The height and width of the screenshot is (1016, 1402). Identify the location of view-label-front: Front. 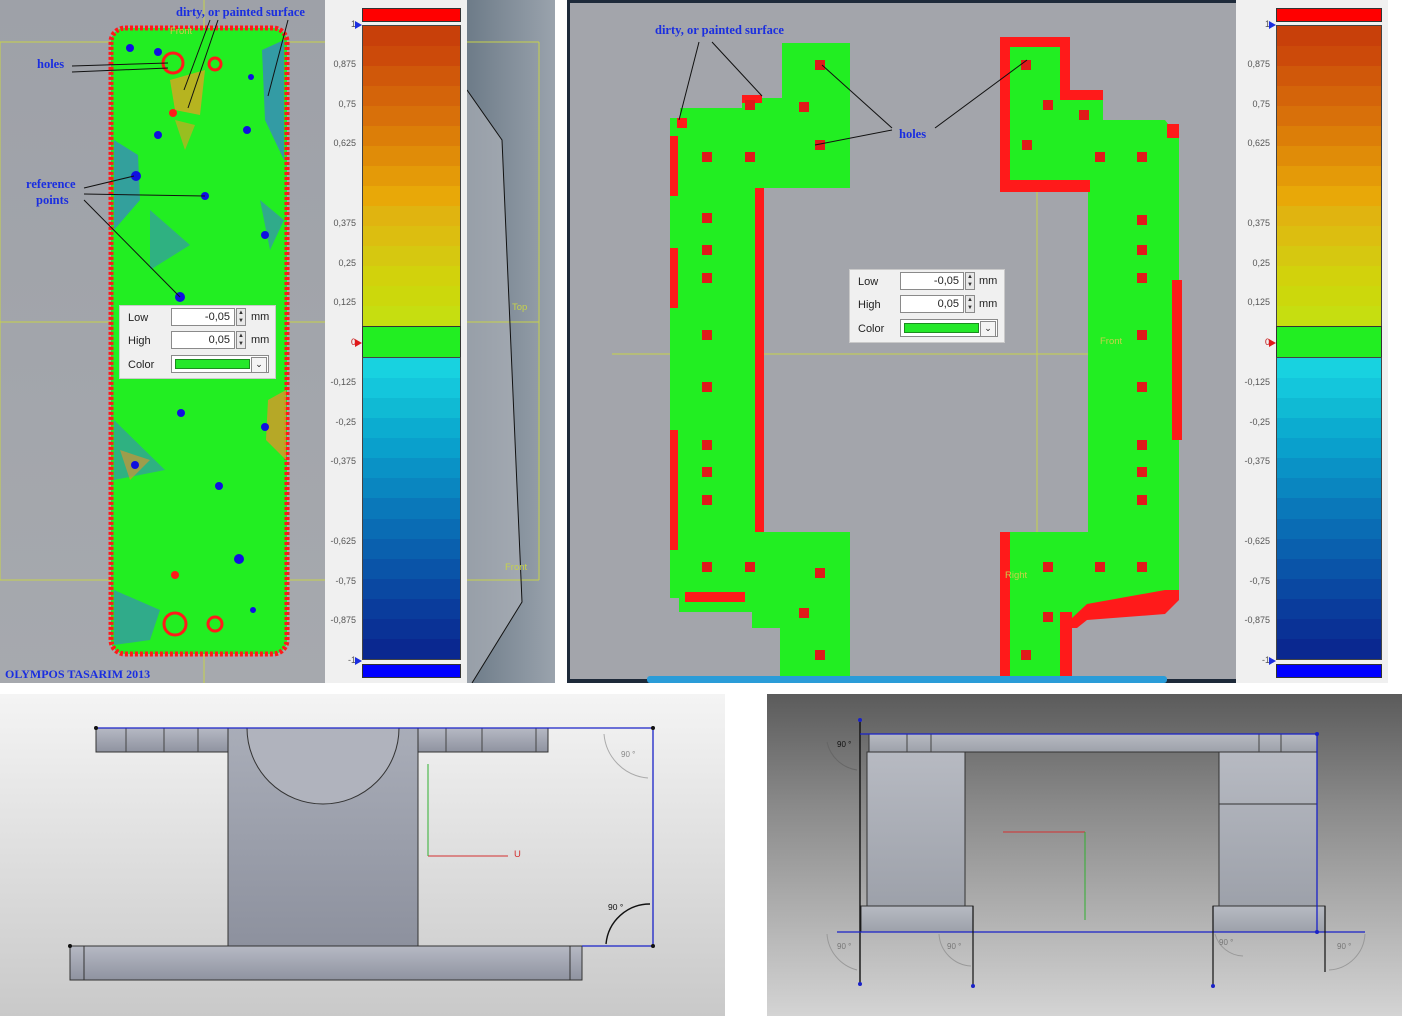
(181, 31).